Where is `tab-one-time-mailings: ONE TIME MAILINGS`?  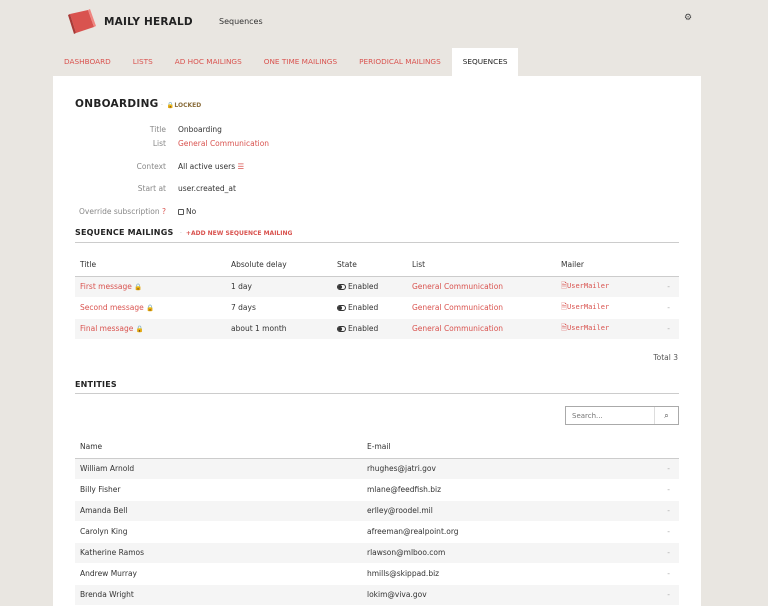 tab-one-time-mailings: ONE TIME MAILINGS is located at coordinates (300, 62).